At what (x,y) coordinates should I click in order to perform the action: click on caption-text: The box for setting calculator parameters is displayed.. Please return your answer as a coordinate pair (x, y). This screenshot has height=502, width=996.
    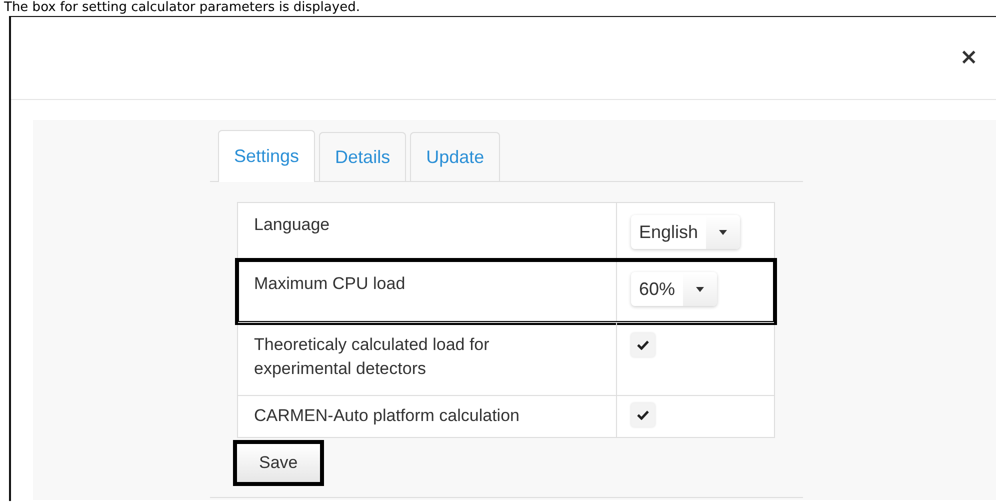
    Looking at the image, I should click on (182, 8).